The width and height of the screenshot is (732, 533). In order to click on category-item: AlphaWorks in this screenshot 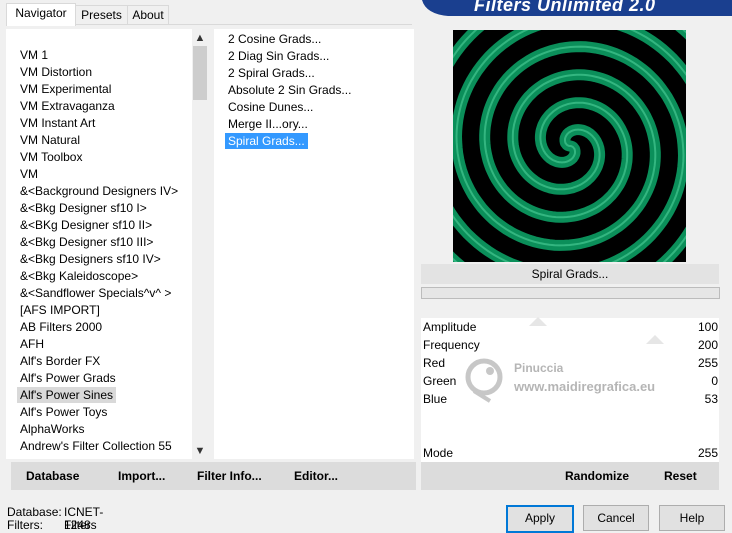, I will do `click(52, 429)`.